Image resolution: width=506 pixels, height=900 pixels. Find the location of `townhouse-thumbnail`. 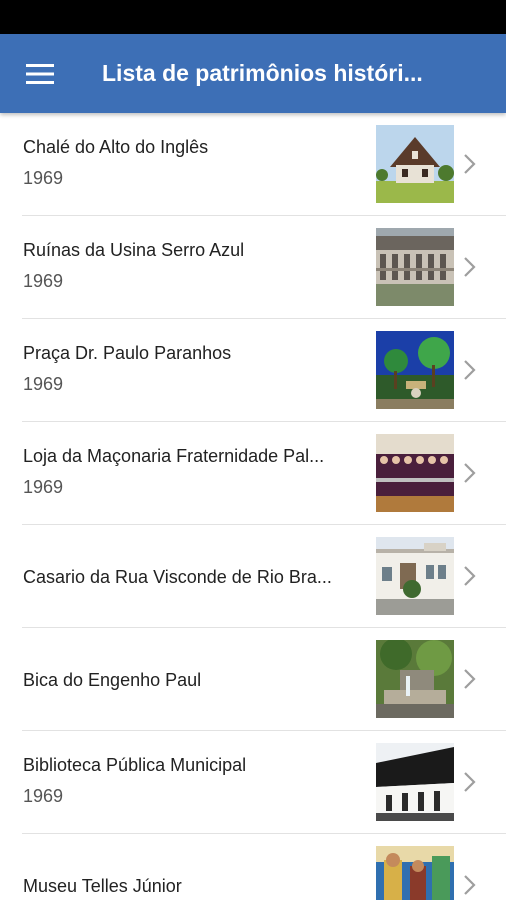

townhouse-thumbnail is located at coordinates (415, 576).